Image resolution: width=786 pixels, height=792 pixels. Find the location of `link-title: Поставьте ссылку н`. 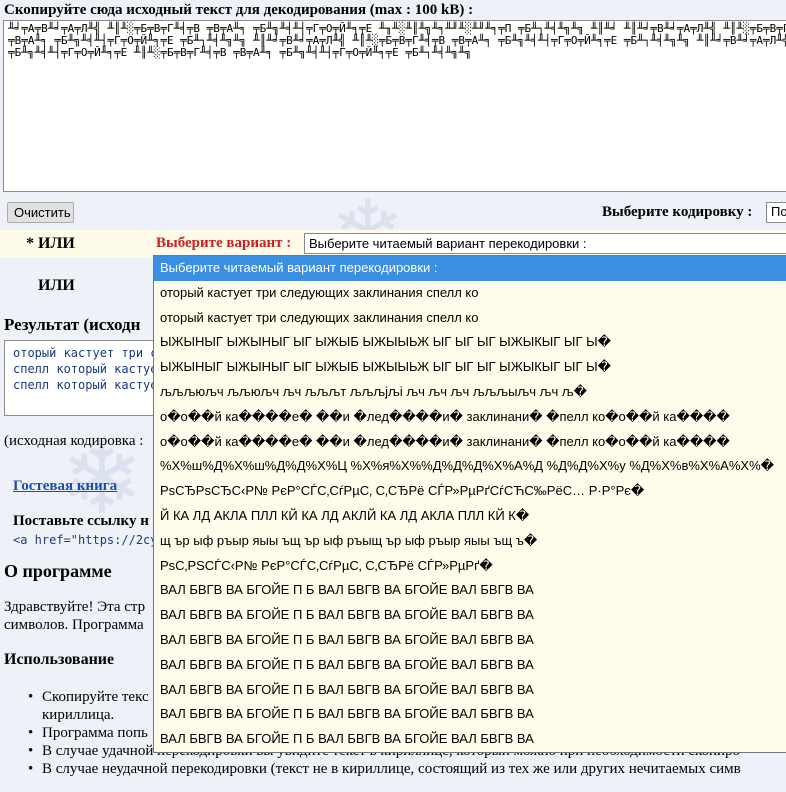

link-title: Поставьте ссылку н is located at coordinates (81, 521).